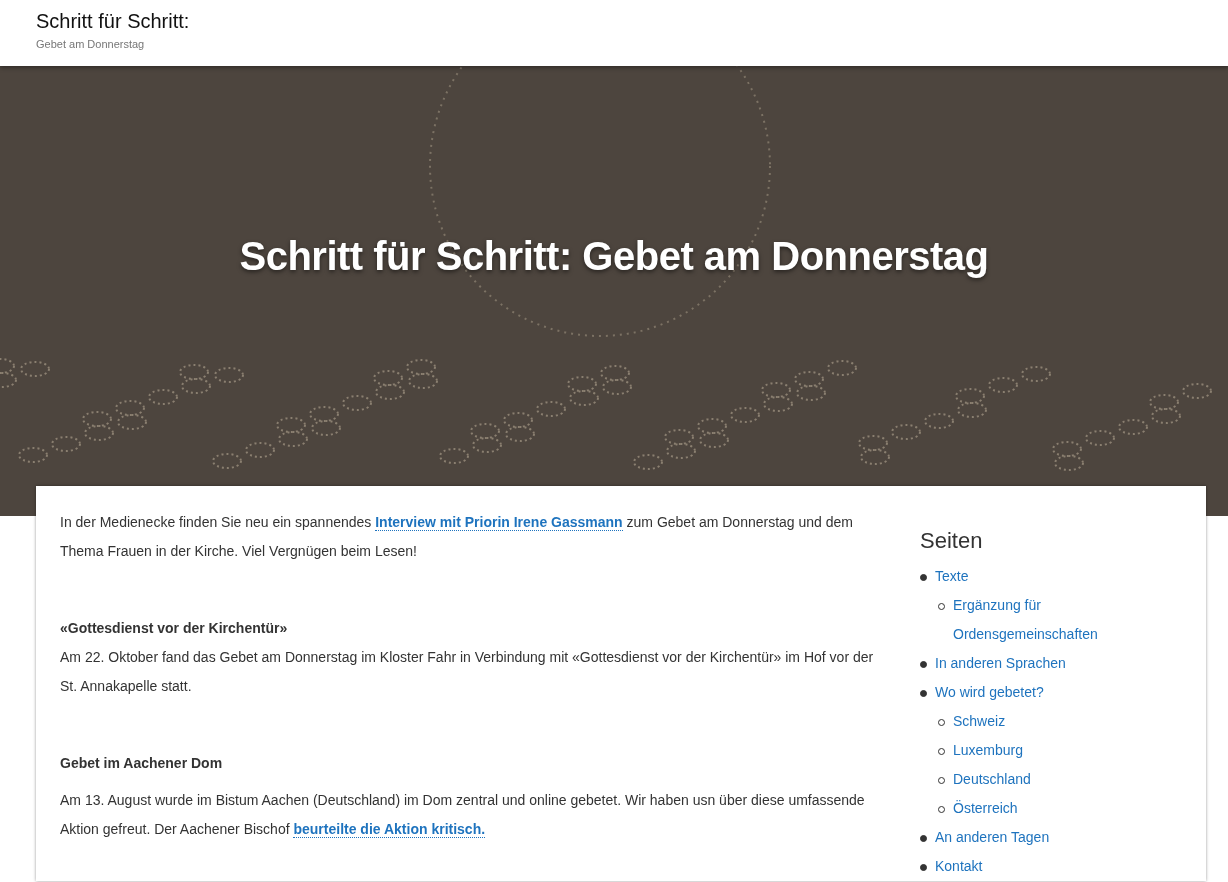  Describe the element at coordinates (467, 672) in the screenshot. I see `paragraph: Am 22. Oktober fand das Gebet am Donnerstag im Kloster Fahr in Verbindung mit «Gottesdienst vor der Kirchentür» im Hof vor der St. Annakapelle statt.` at that location.